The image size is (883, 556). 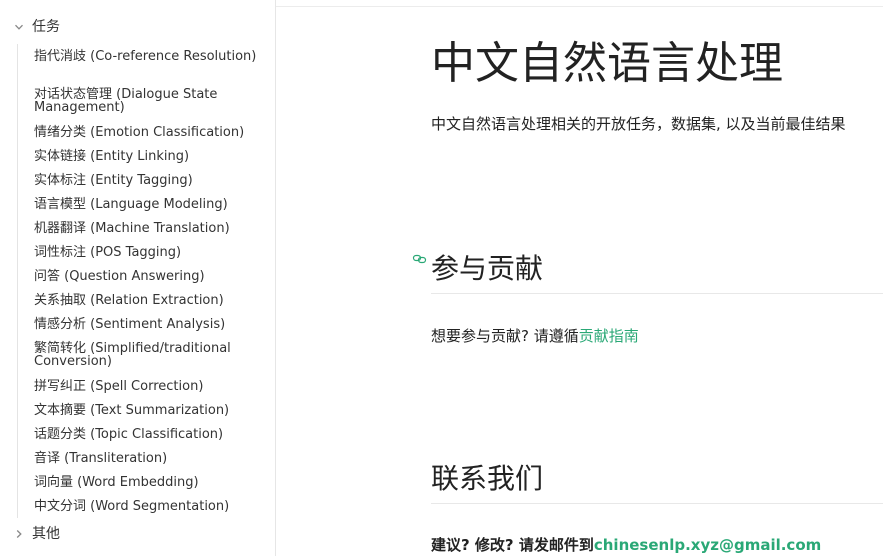 I want to click on contact-heading: 联系我们, so click(x=487, y=478).